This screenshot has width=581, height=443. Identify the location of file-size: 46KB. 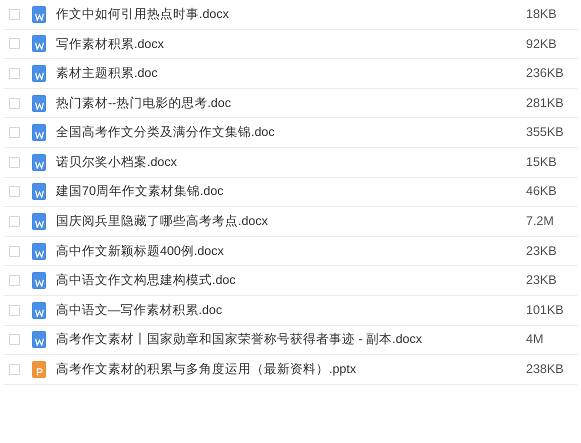
(542, 191).